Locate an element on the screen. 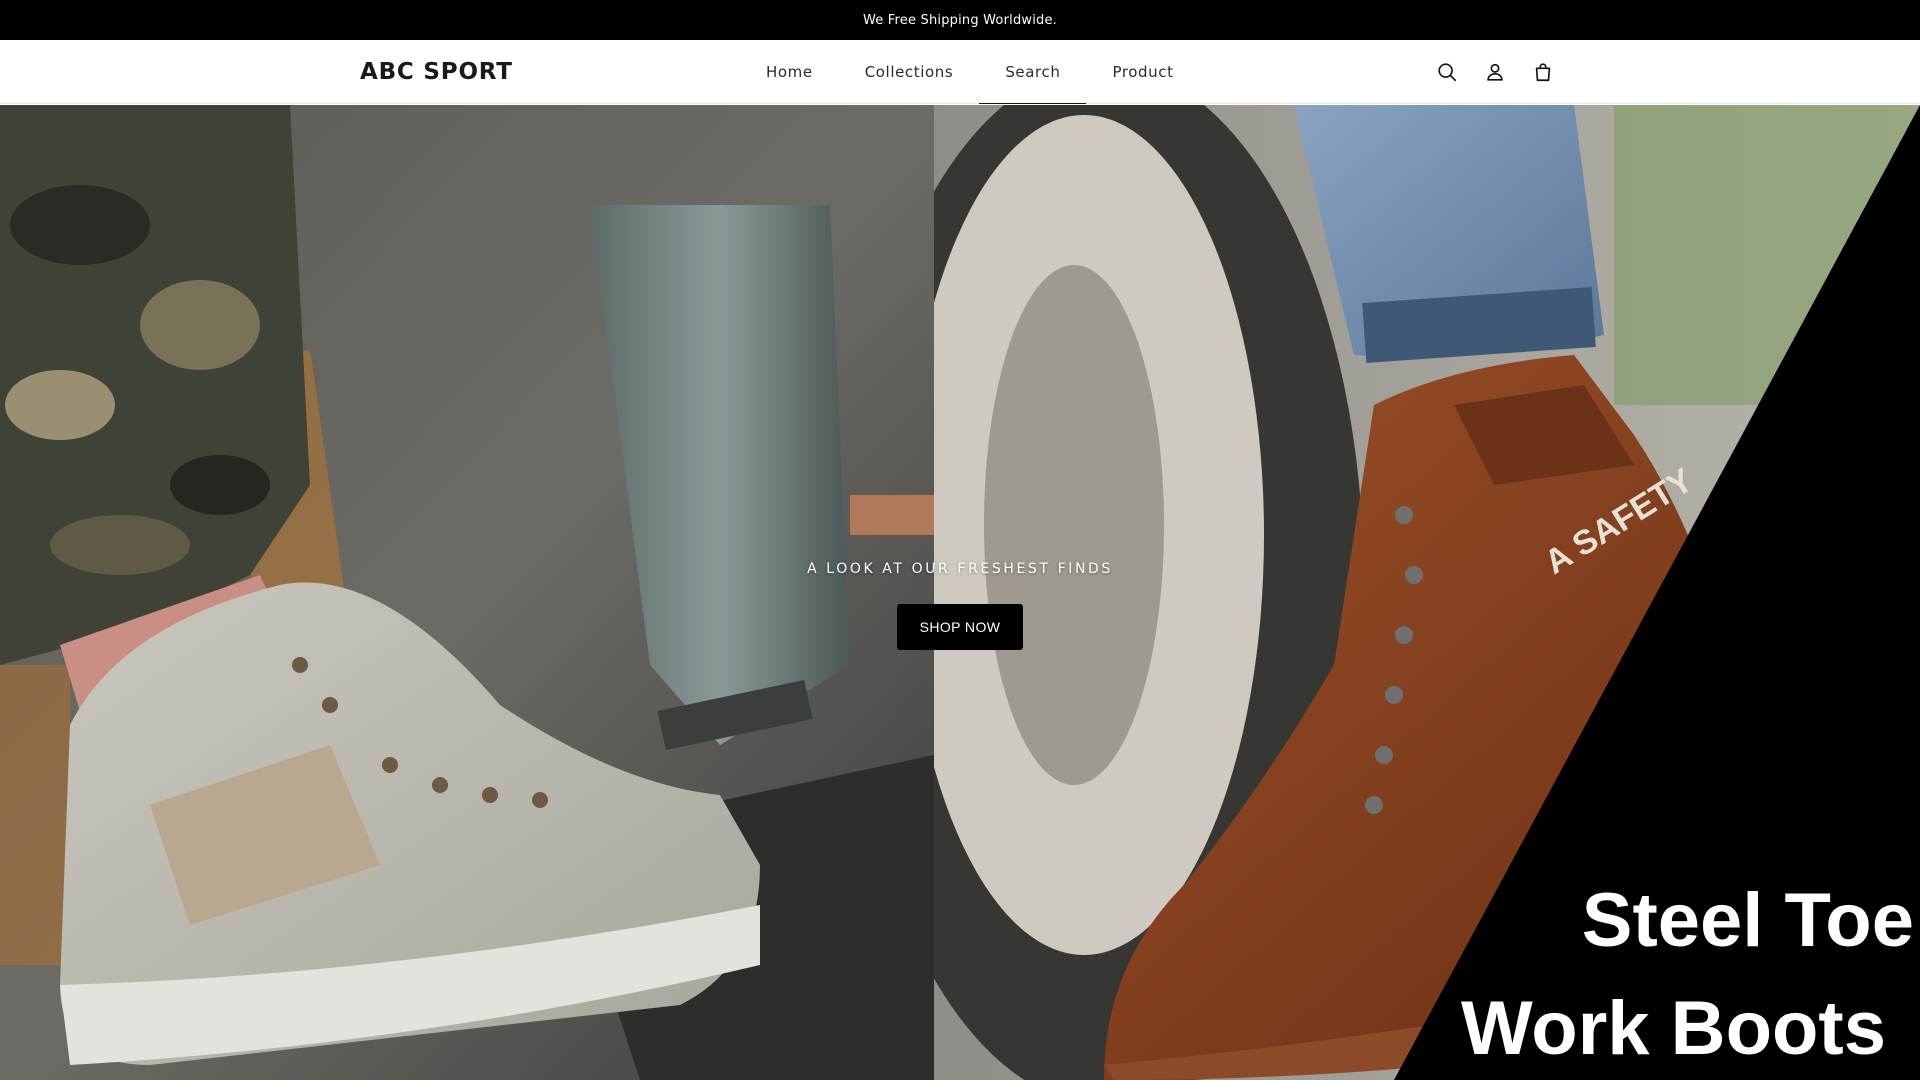 This screenshot has width=1920, height=1080. main-nav: Home Collections Search Product is located at coordinates (970, 72).